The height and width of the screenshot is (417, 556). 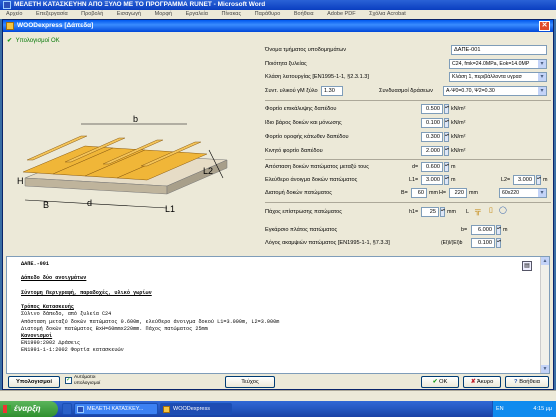 I want to click on ok-button-label: OK, so click(x=443, y=382).